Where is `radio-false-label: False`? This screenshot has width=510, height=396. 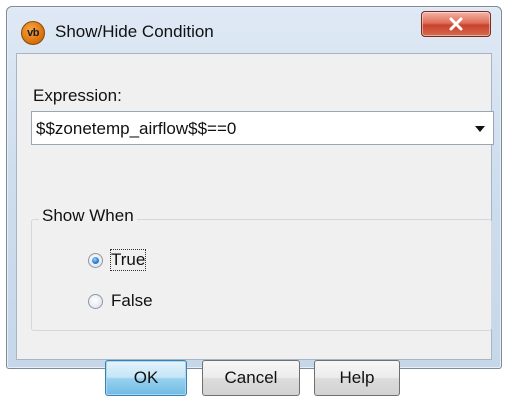 radio-false-label: False is located at coordinates (132, 301).